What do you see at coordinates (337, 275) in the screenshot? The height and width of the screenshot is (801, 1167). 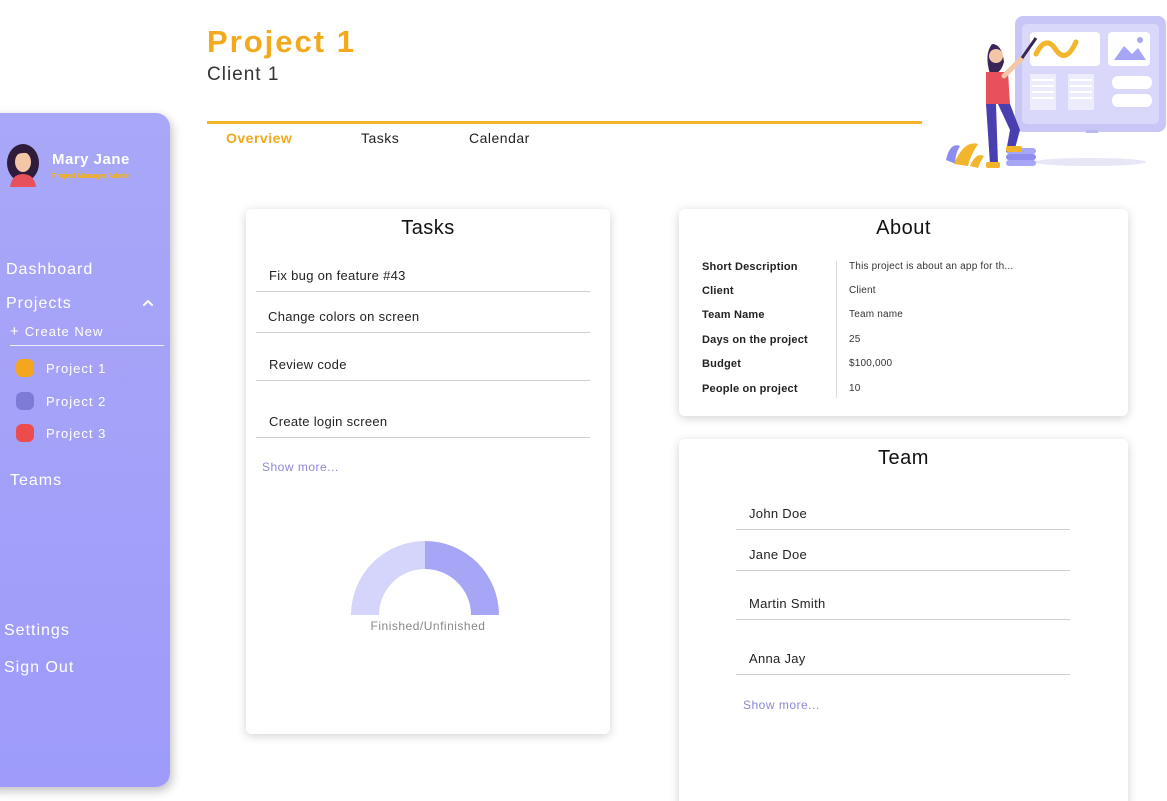 I see `task-label: Fix bug on feature #43` at bounding box center [337, 275].